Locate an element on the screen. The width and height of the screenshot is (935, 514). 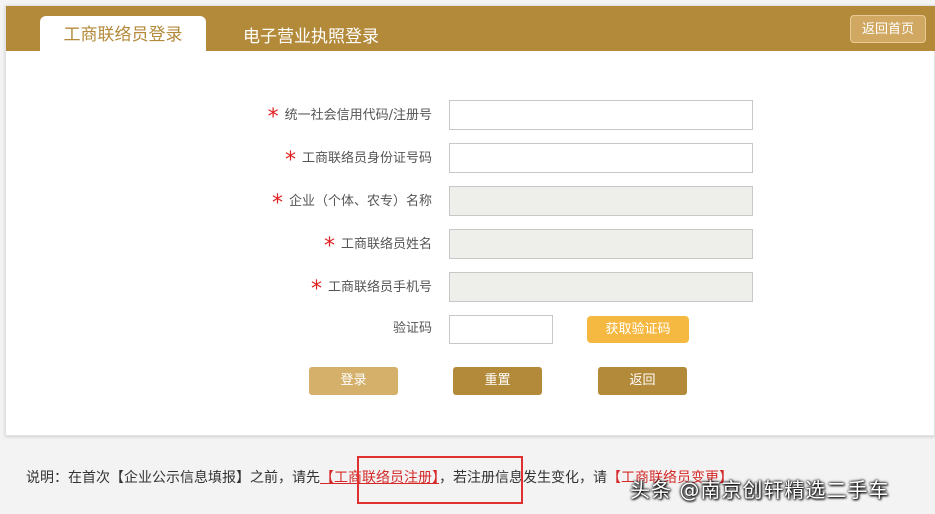
back-button: 返回 is located at coordinates (642, 381).